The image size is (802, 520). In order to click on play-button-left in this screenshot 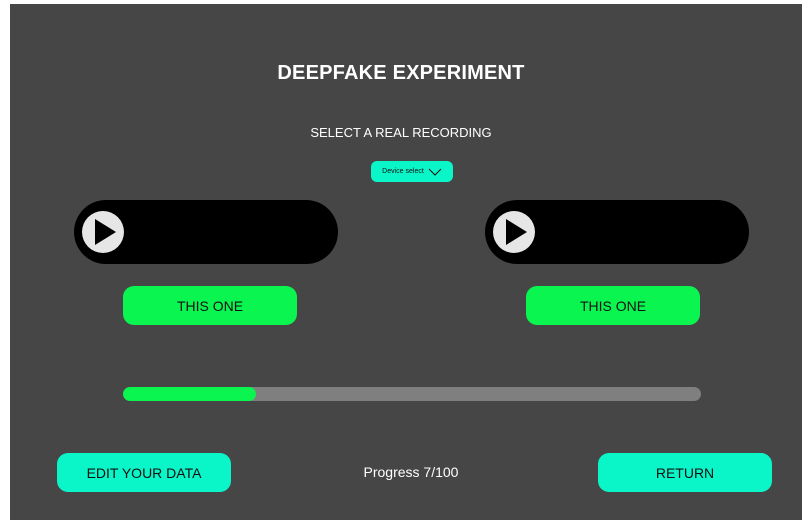, I will do `click(103, 232)`.